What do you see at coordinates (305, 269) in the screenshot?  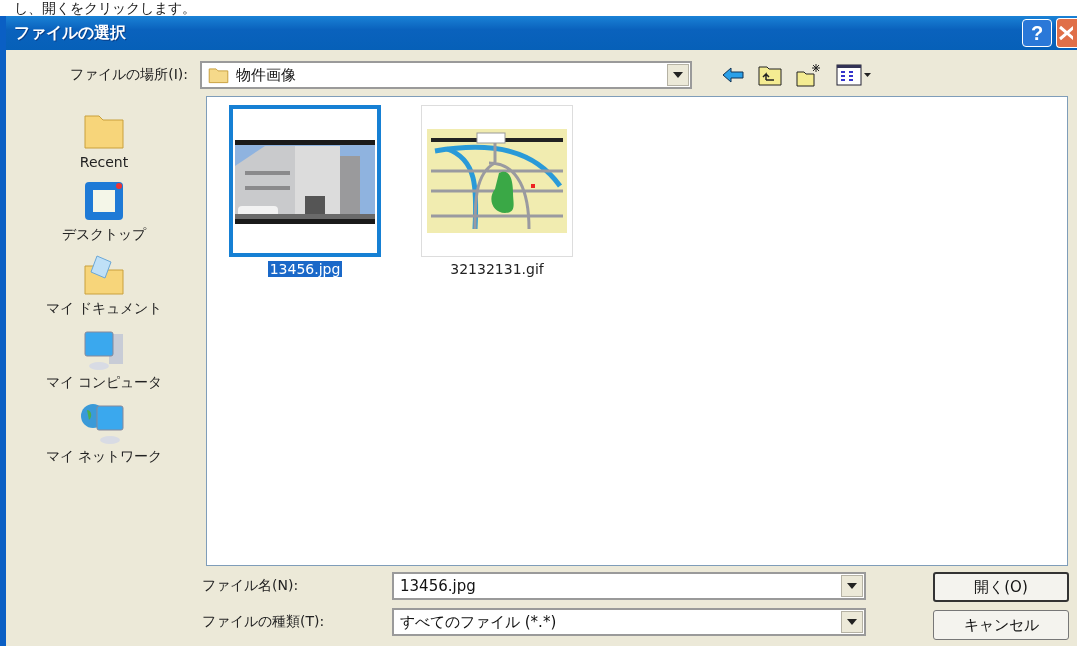 I see `file-name: 13456.jpg` at bounding box center [305, 269].